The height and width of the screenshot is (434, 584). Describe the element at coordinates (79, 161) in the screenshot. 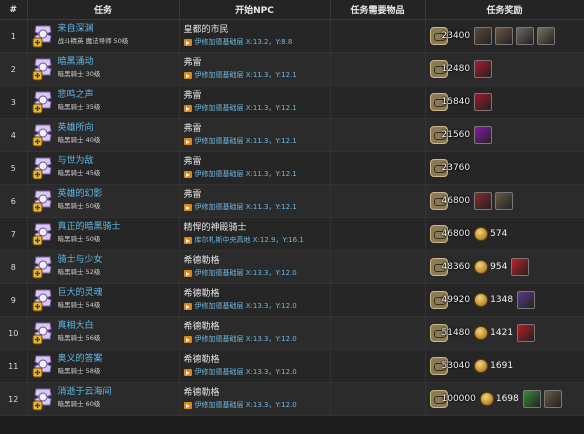

I see `quest-name-link: 与世为敌` at that location.